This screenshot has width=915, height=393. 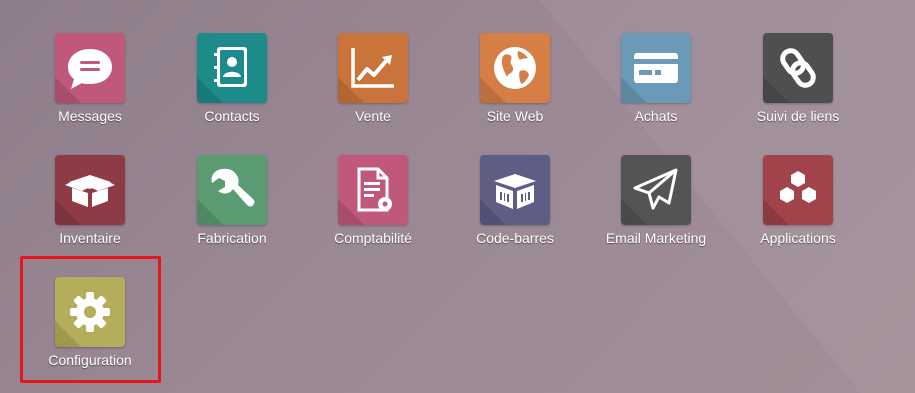 I want to click on app-achats: Achats, so click(x=654, y=88).